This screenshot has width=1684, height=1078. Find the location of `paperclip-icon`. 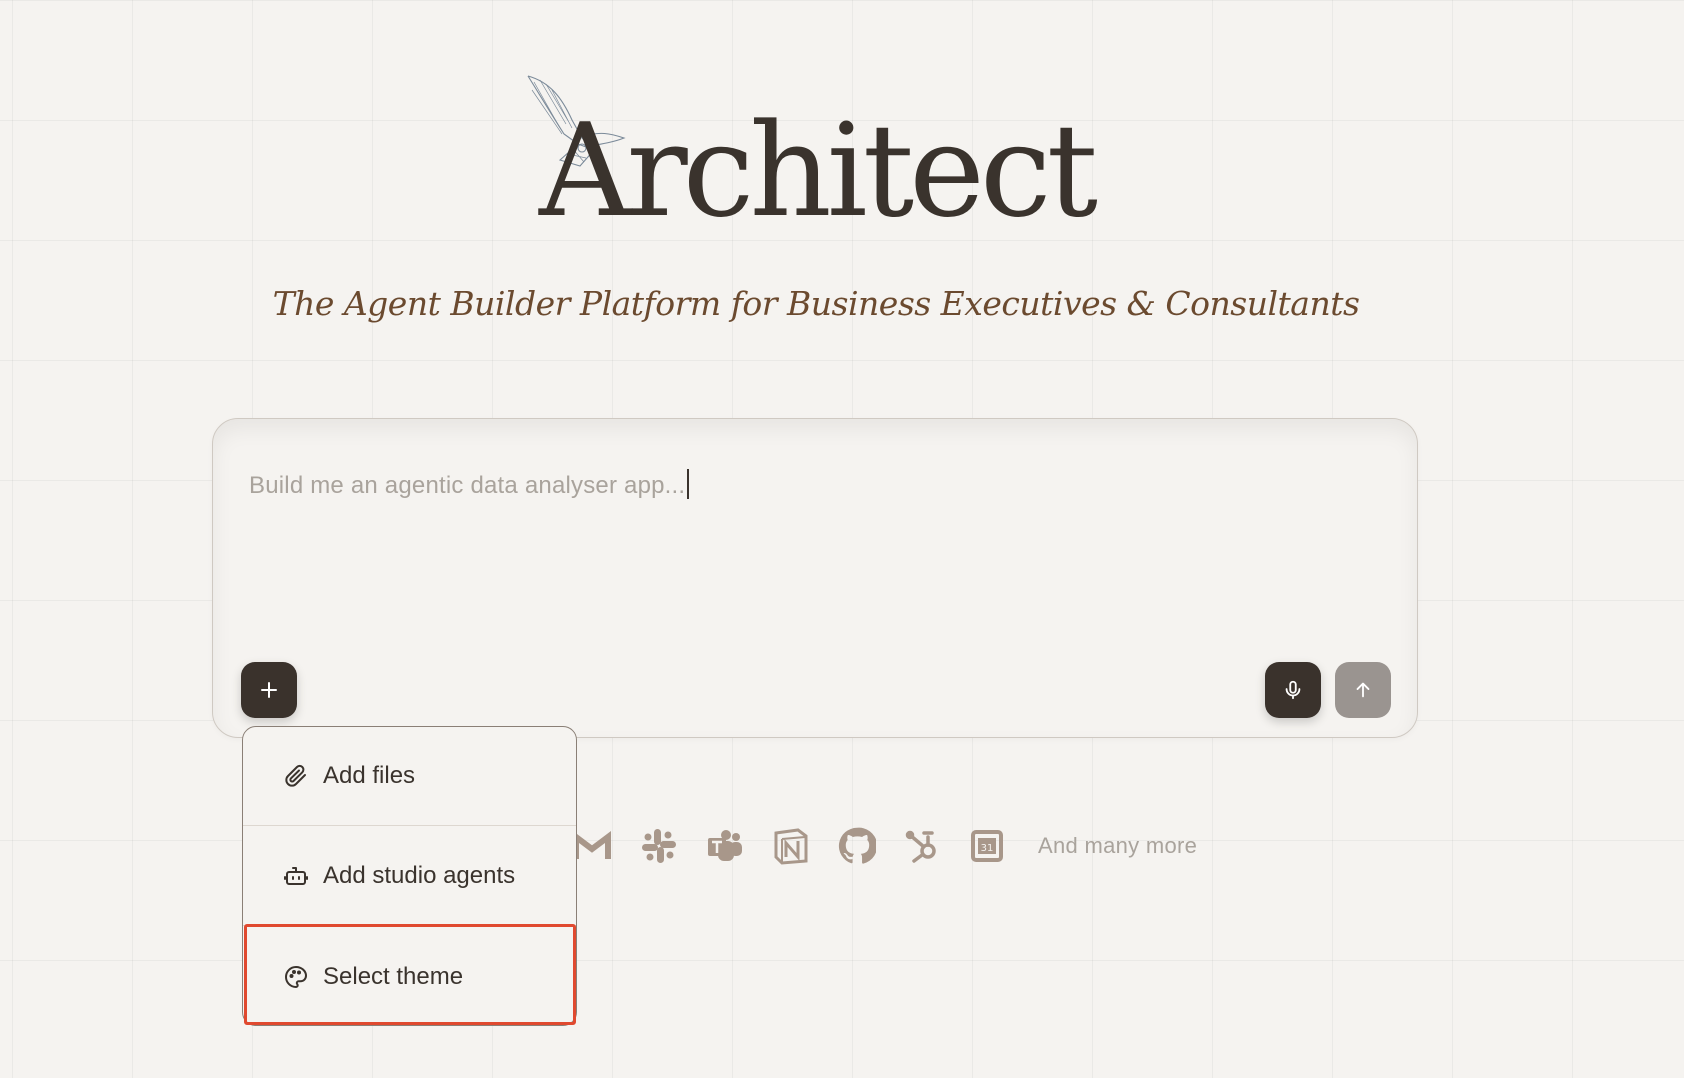

paperclip-icon is located at coordinates (296, 776).